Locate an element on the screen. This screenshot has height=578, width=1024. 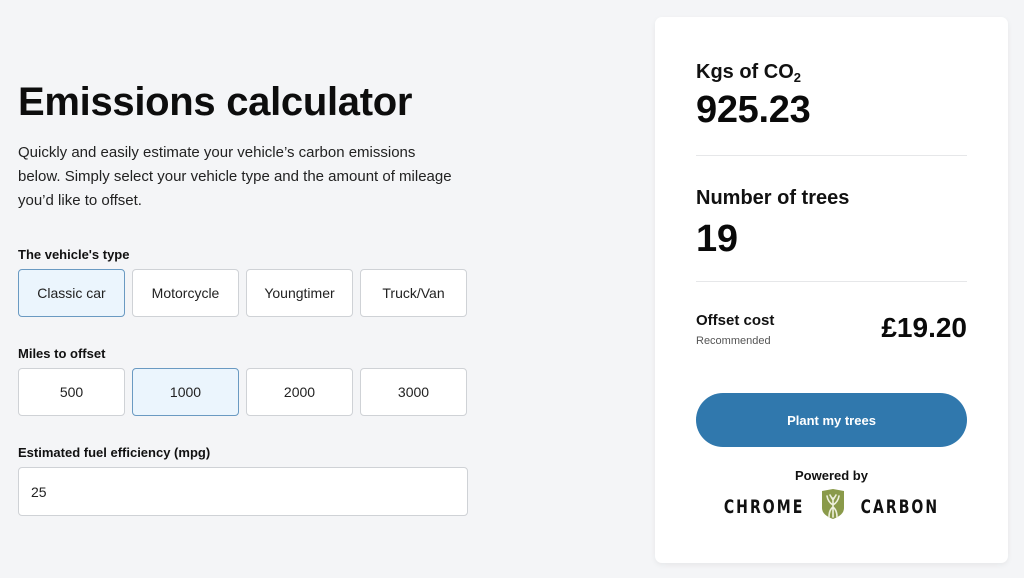
miles-option-1000: 1000 is located at coordinates (185, 392).